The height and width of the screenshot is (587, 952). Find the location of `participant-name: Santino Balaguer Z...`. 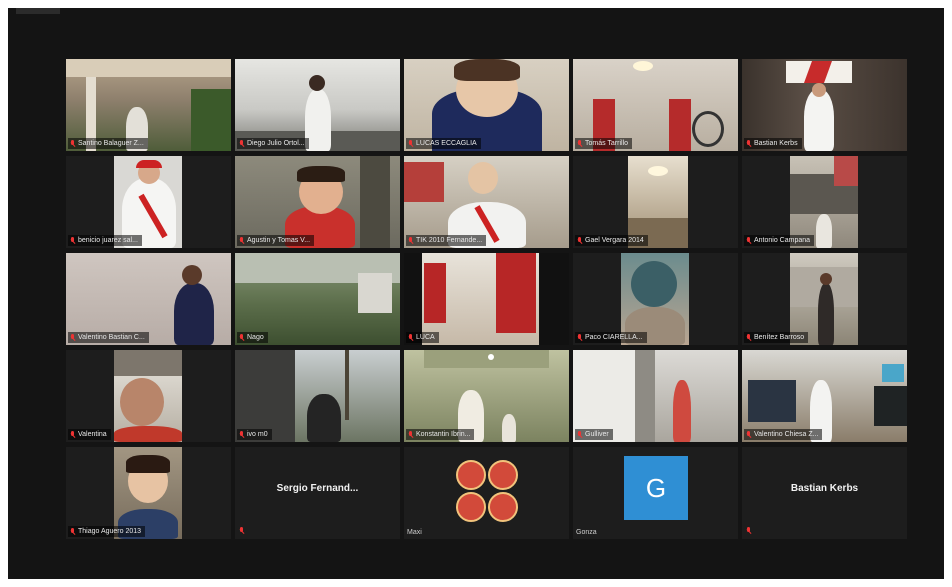

participant-name: Santino Balaguer Z... is located at coordinates (108, 143).